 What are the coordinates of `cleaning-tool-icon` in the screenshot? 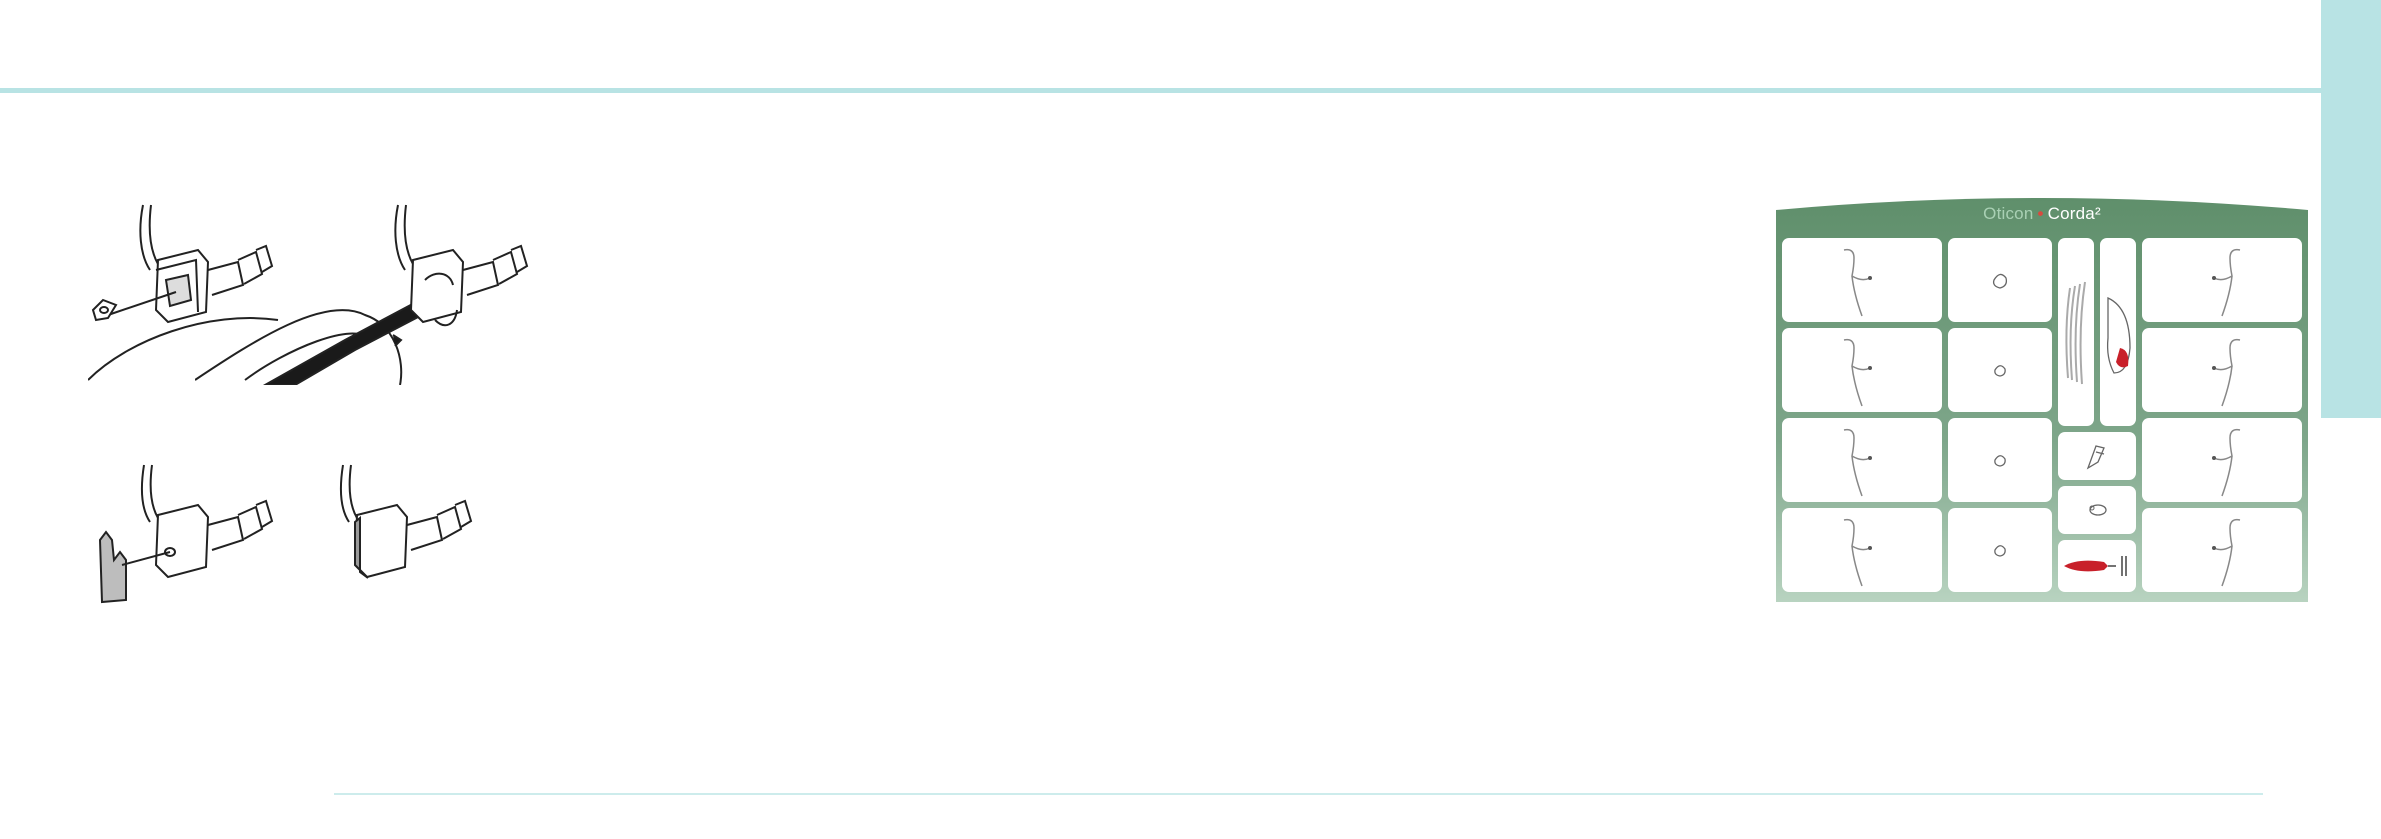 It's located at (2095, 566).